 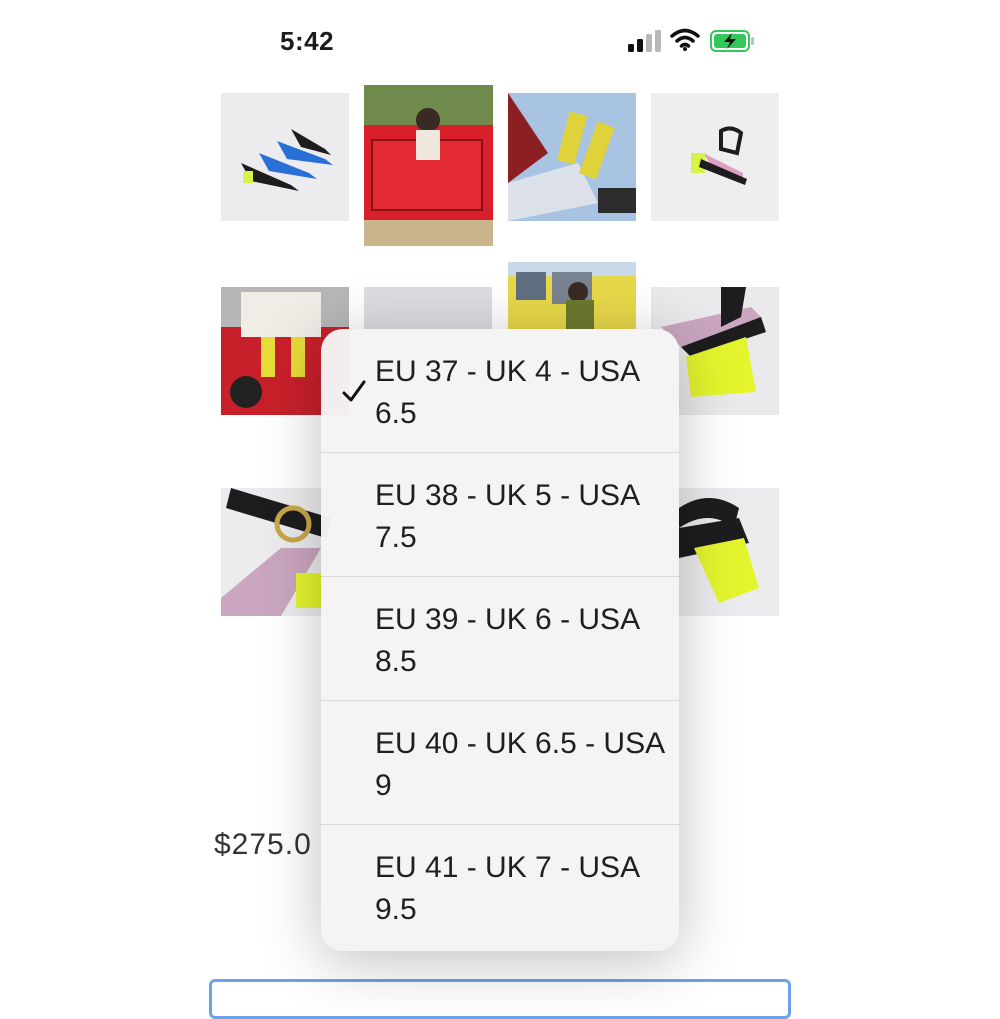 I want to click on red-car-photo, so click(x=428, y=165).